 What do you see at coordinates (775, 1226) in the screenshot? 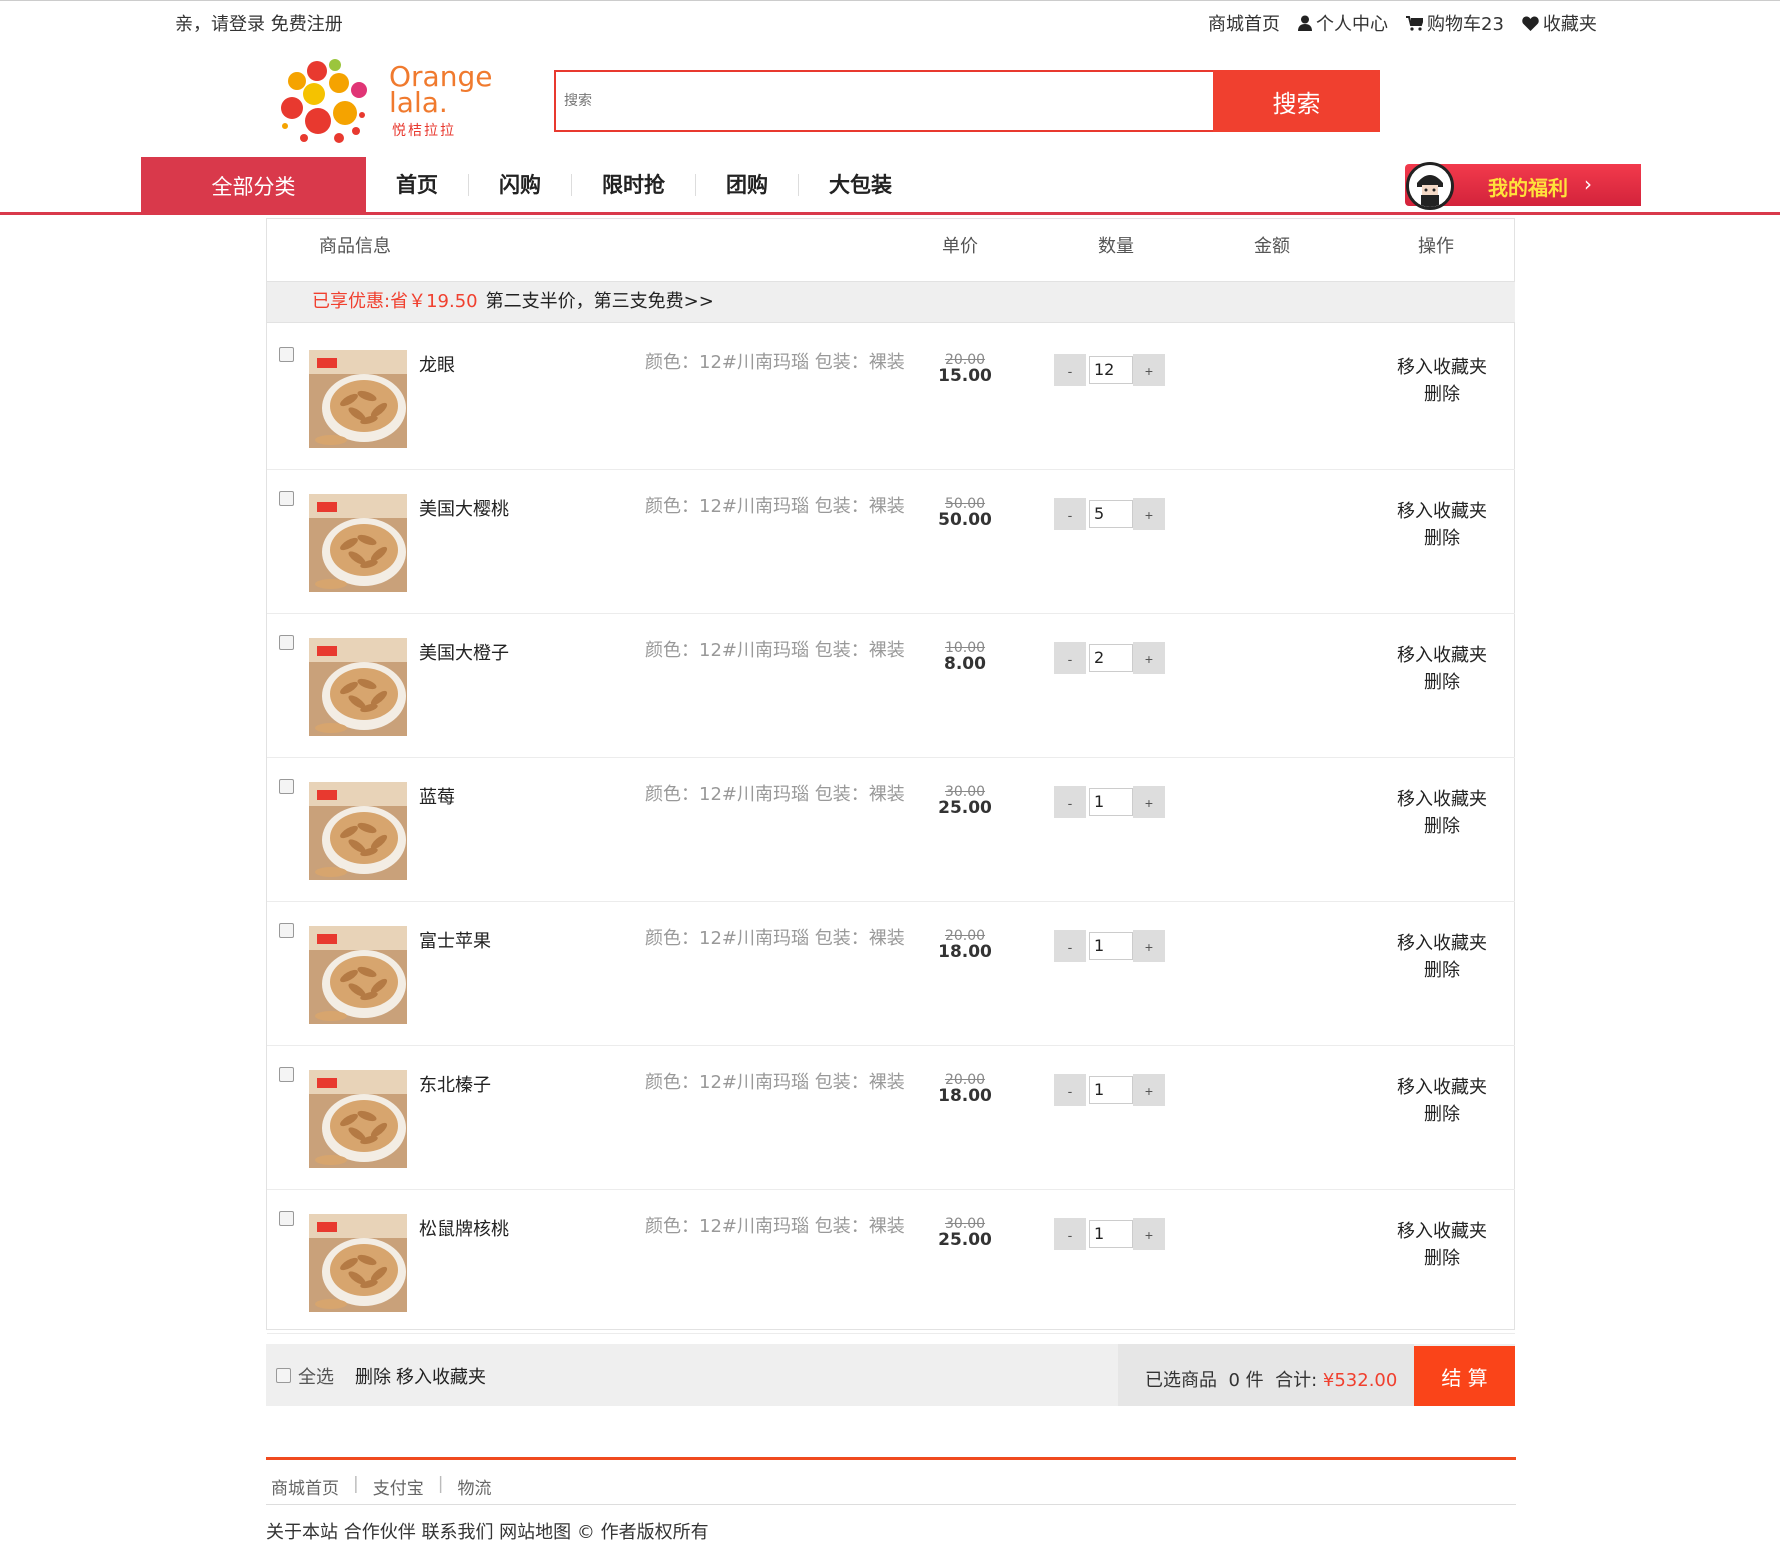
I see `product-attributes: 颜色：12#川南玛瑙 包装：裸装` at bounding box center [775, 1226].